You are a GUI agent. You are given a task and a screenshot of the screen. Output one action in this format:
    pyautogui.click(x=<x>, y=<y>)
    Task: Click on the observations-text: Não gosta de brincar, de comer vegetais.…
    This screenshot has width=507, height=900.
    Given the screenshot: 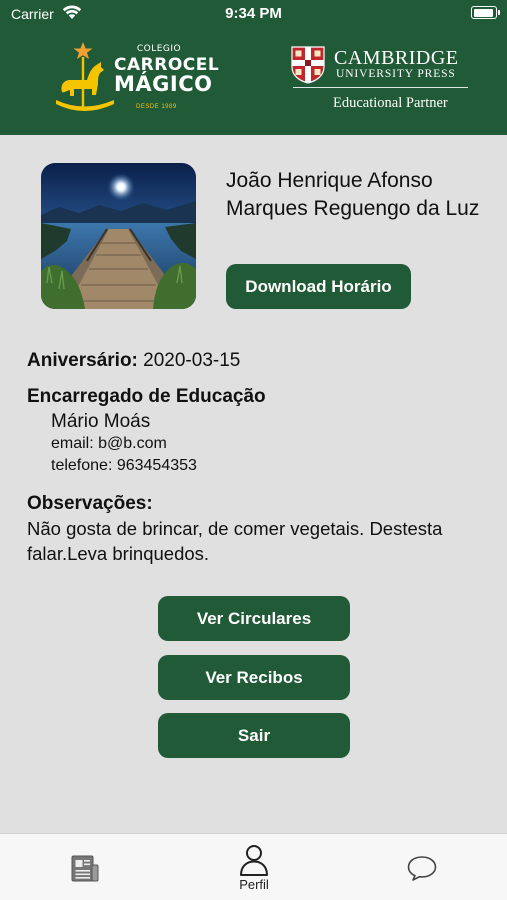 What is the action you would take?
    pyautogui.click(x=235, y=541)
    